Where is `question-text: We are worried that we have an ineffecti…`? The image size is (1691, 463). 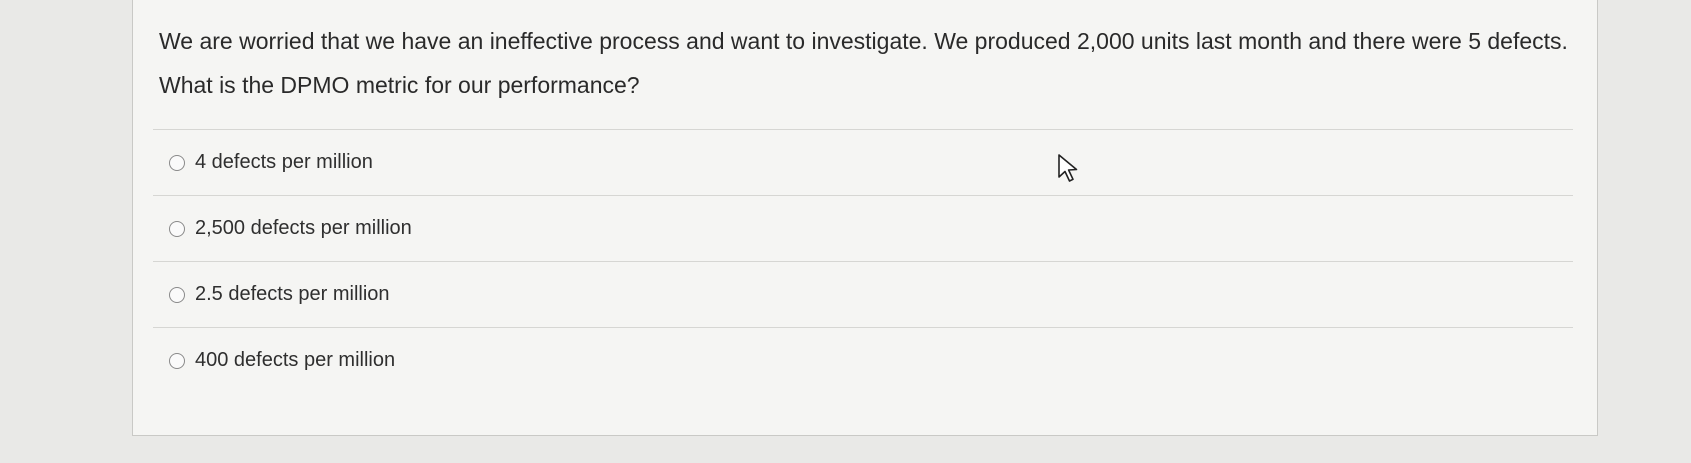 question-text: We are worried that we have an ineffecti… is located at coordinates (863, 63).